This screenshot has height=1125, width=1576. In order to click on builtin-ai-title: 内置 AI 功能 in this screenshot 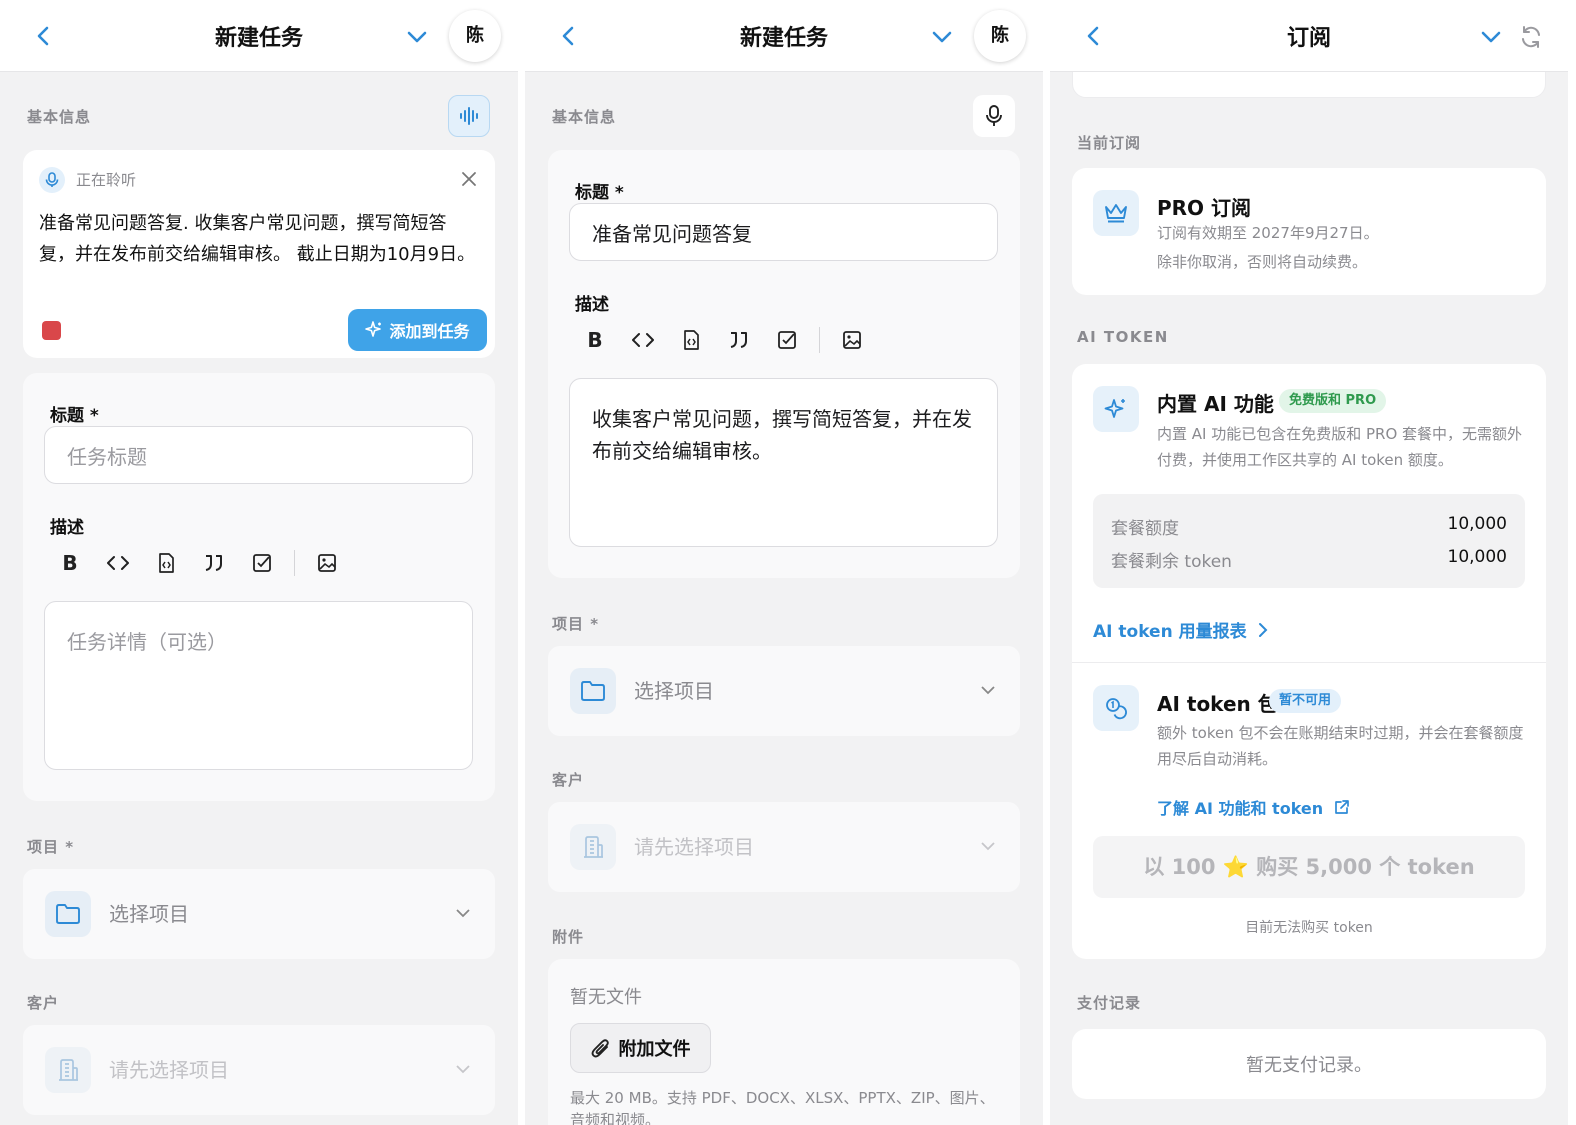, I will do `click(1215, 404)`.